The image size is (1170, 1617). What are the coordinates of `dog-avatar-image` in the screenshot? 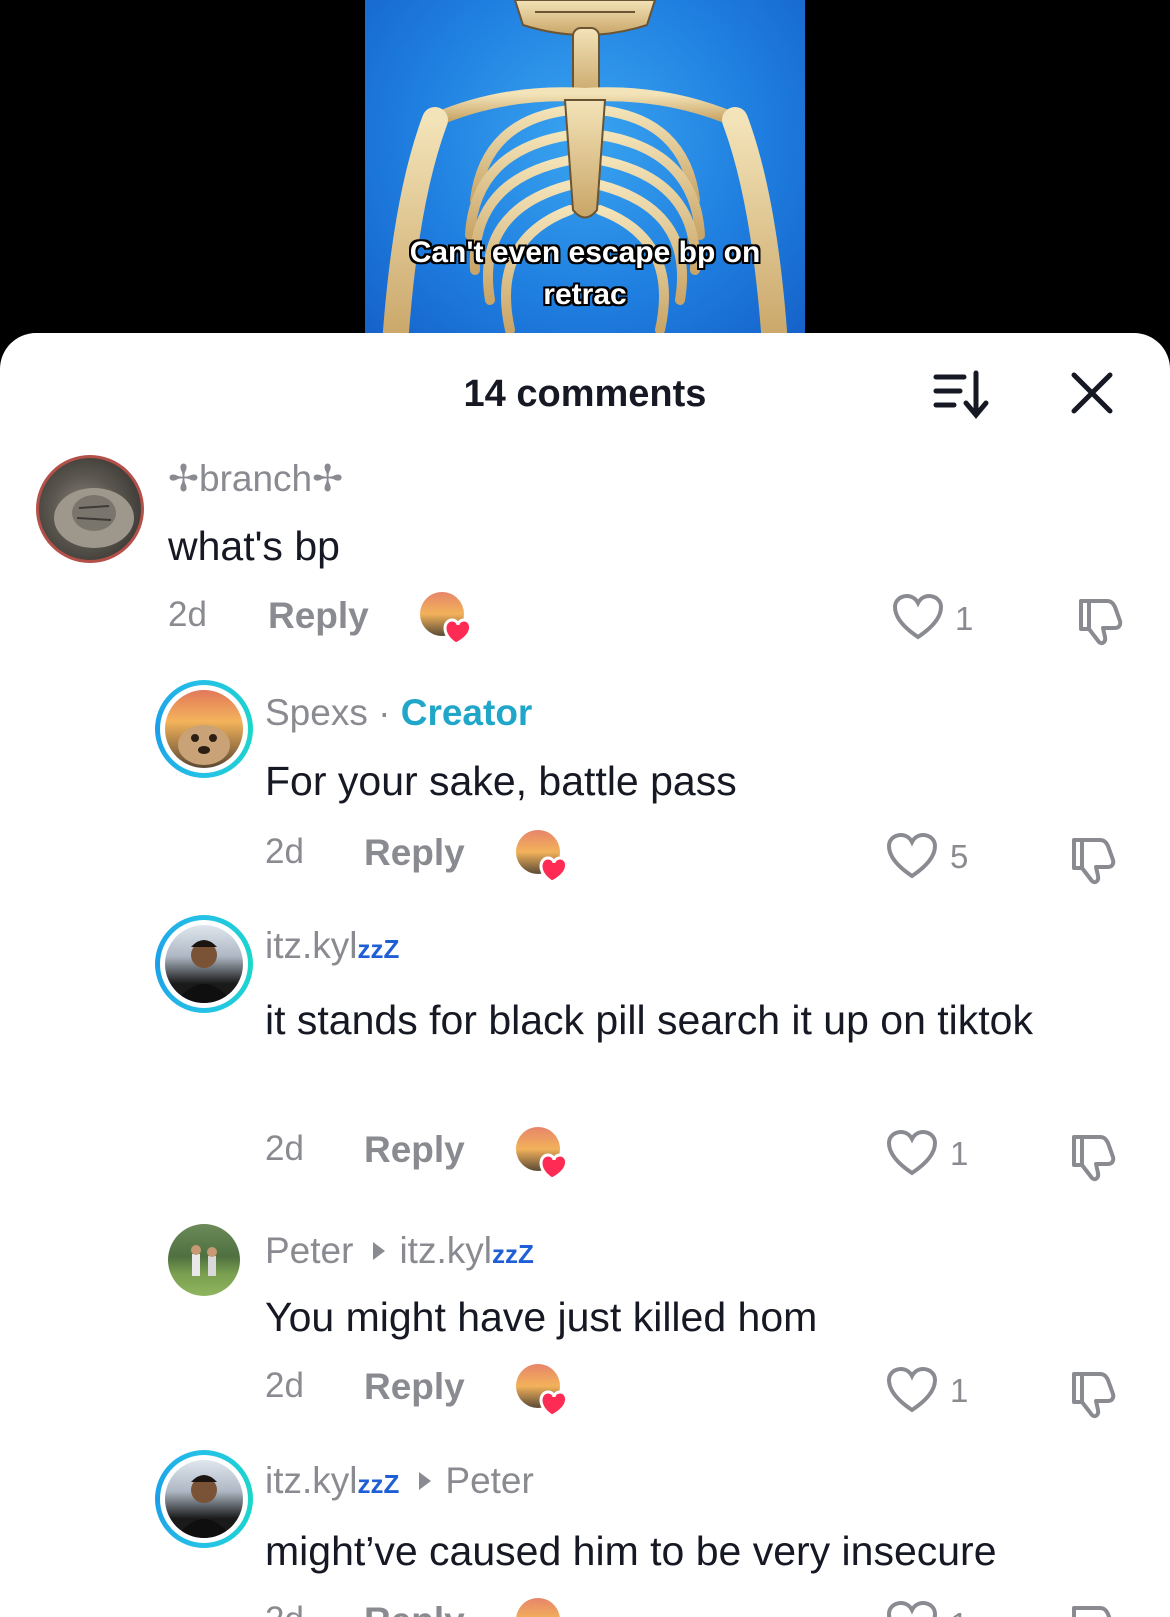 It's located at (204, 745).